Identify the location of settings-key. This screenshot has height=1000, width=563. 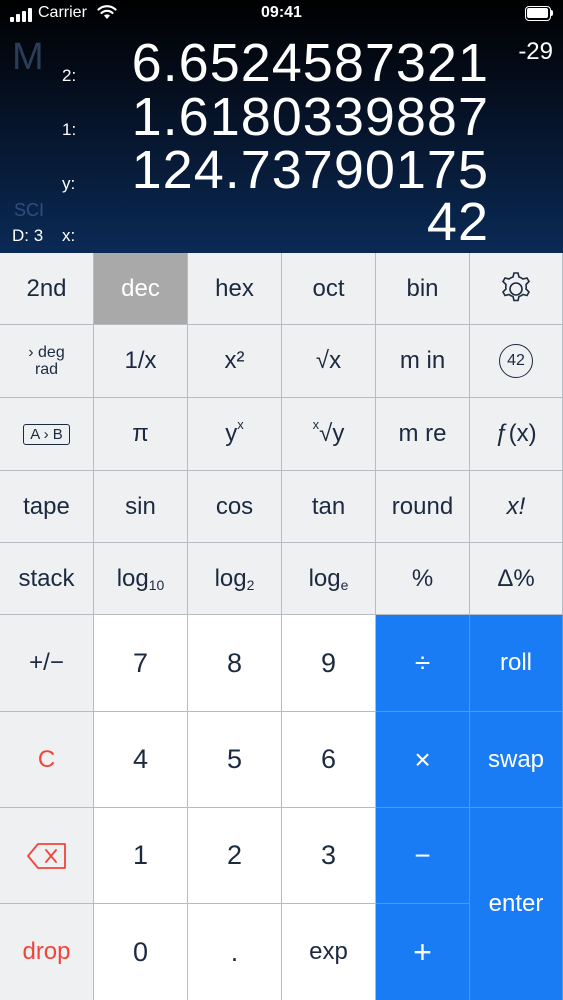
(516, 289).